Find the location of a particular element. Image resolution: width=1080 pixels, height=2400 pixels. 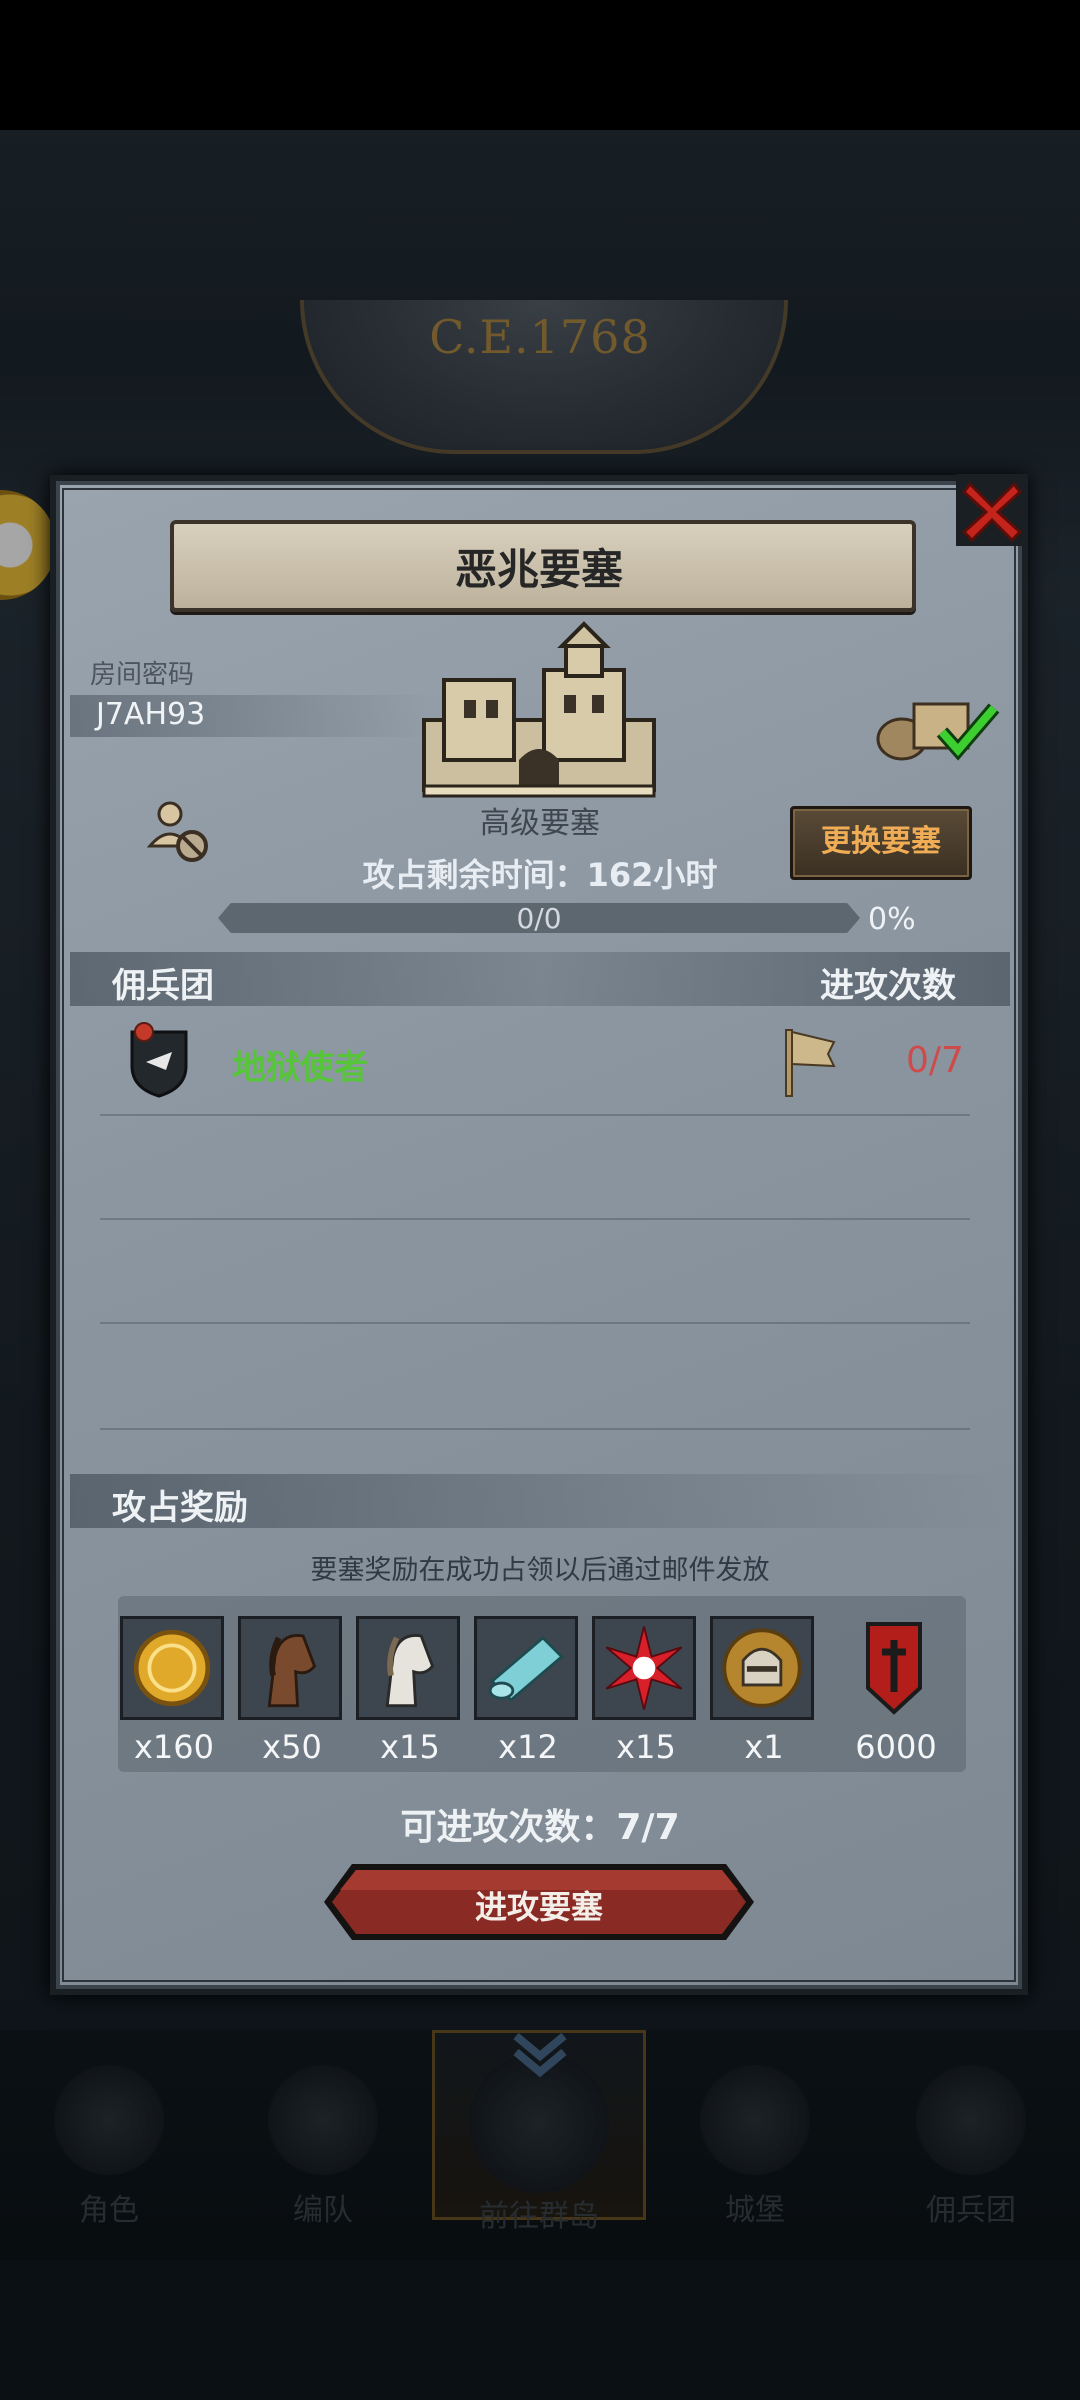

mercenary-label: 佣兵团 is located at coordinates (163, 986).